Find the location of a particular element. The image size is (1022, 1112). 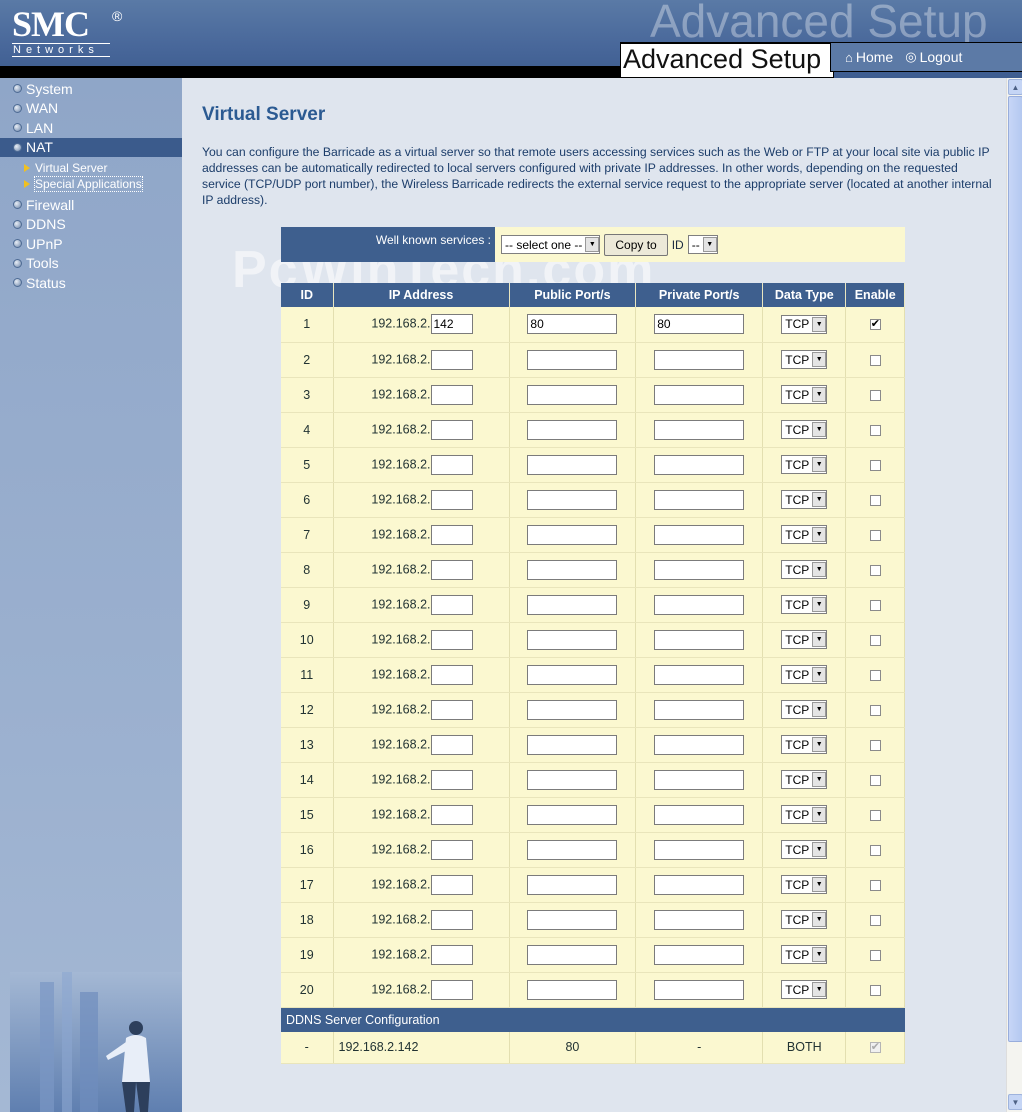

scroll-up-icon: ▲ is located at coordinates (1015, 87).